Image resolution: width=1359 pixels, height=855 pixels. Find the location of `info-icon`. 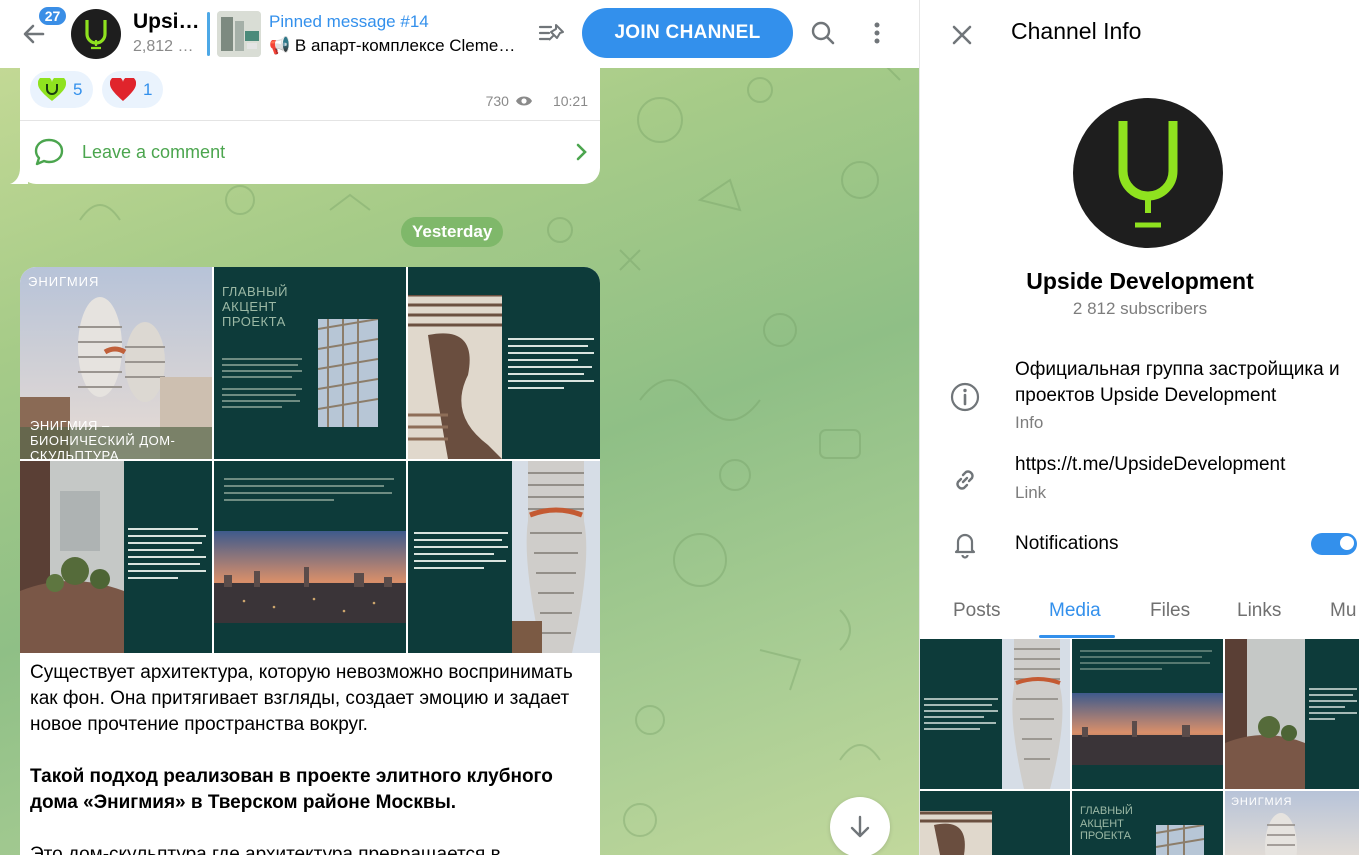

info-icon is located at coordinates (965, 397).